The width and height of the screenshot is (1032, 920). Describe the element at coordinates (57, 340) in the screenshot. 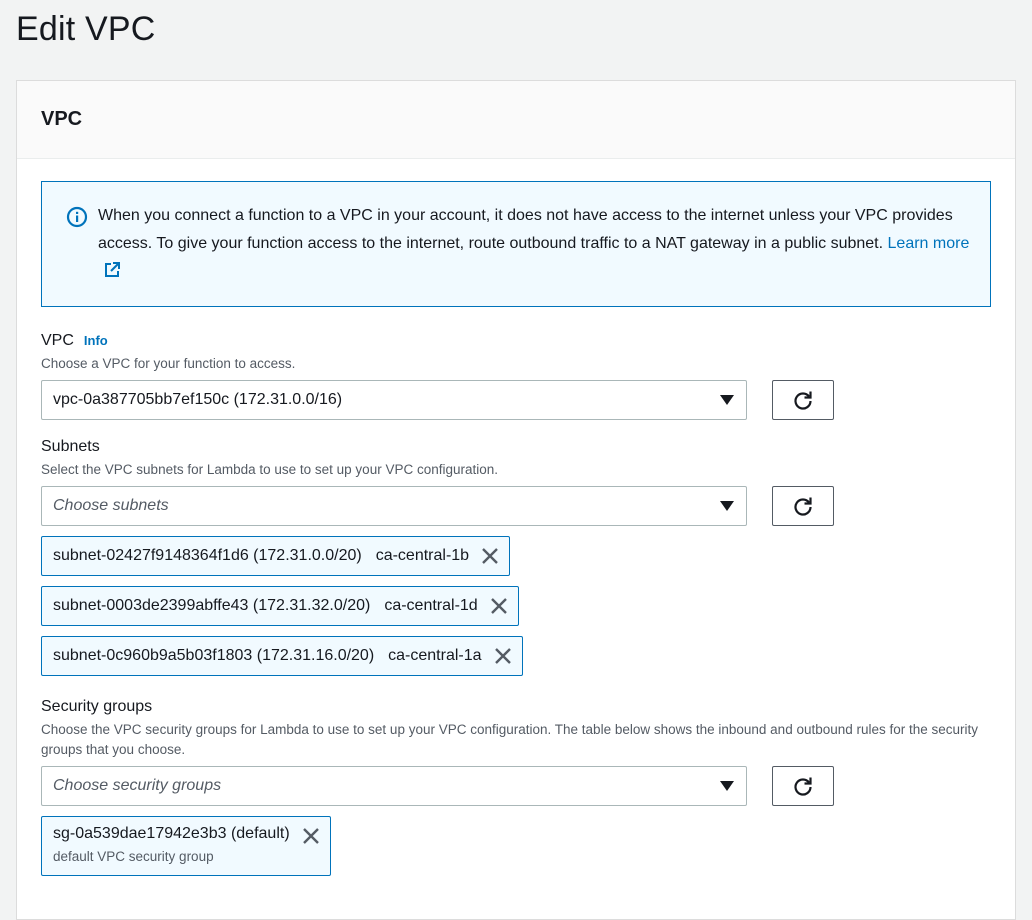

I see `vpc-label: VPC` at that location.